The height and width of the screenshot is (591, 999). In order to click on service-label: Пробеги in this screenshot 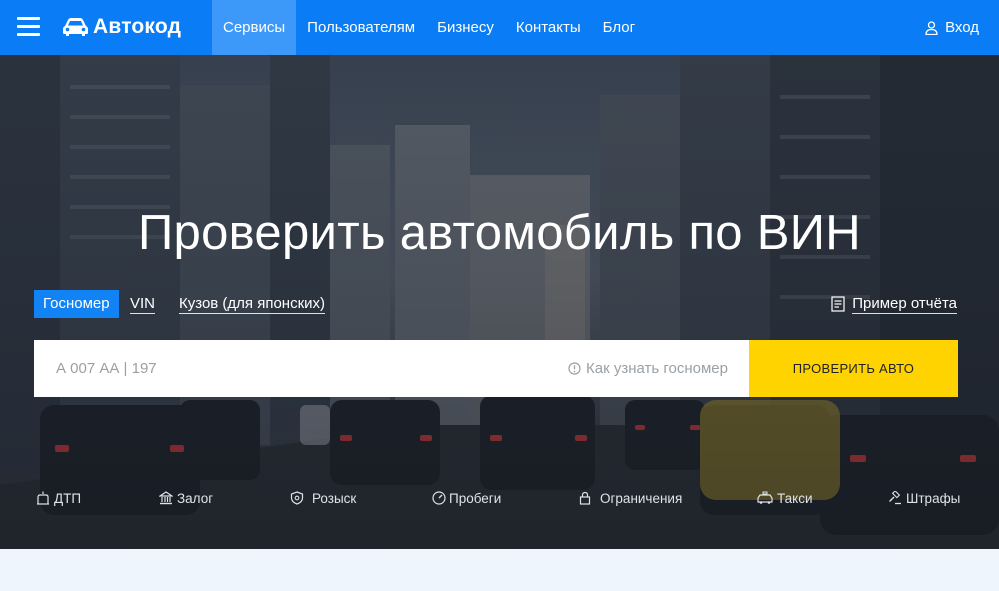, I will do `click(475, 498)`.